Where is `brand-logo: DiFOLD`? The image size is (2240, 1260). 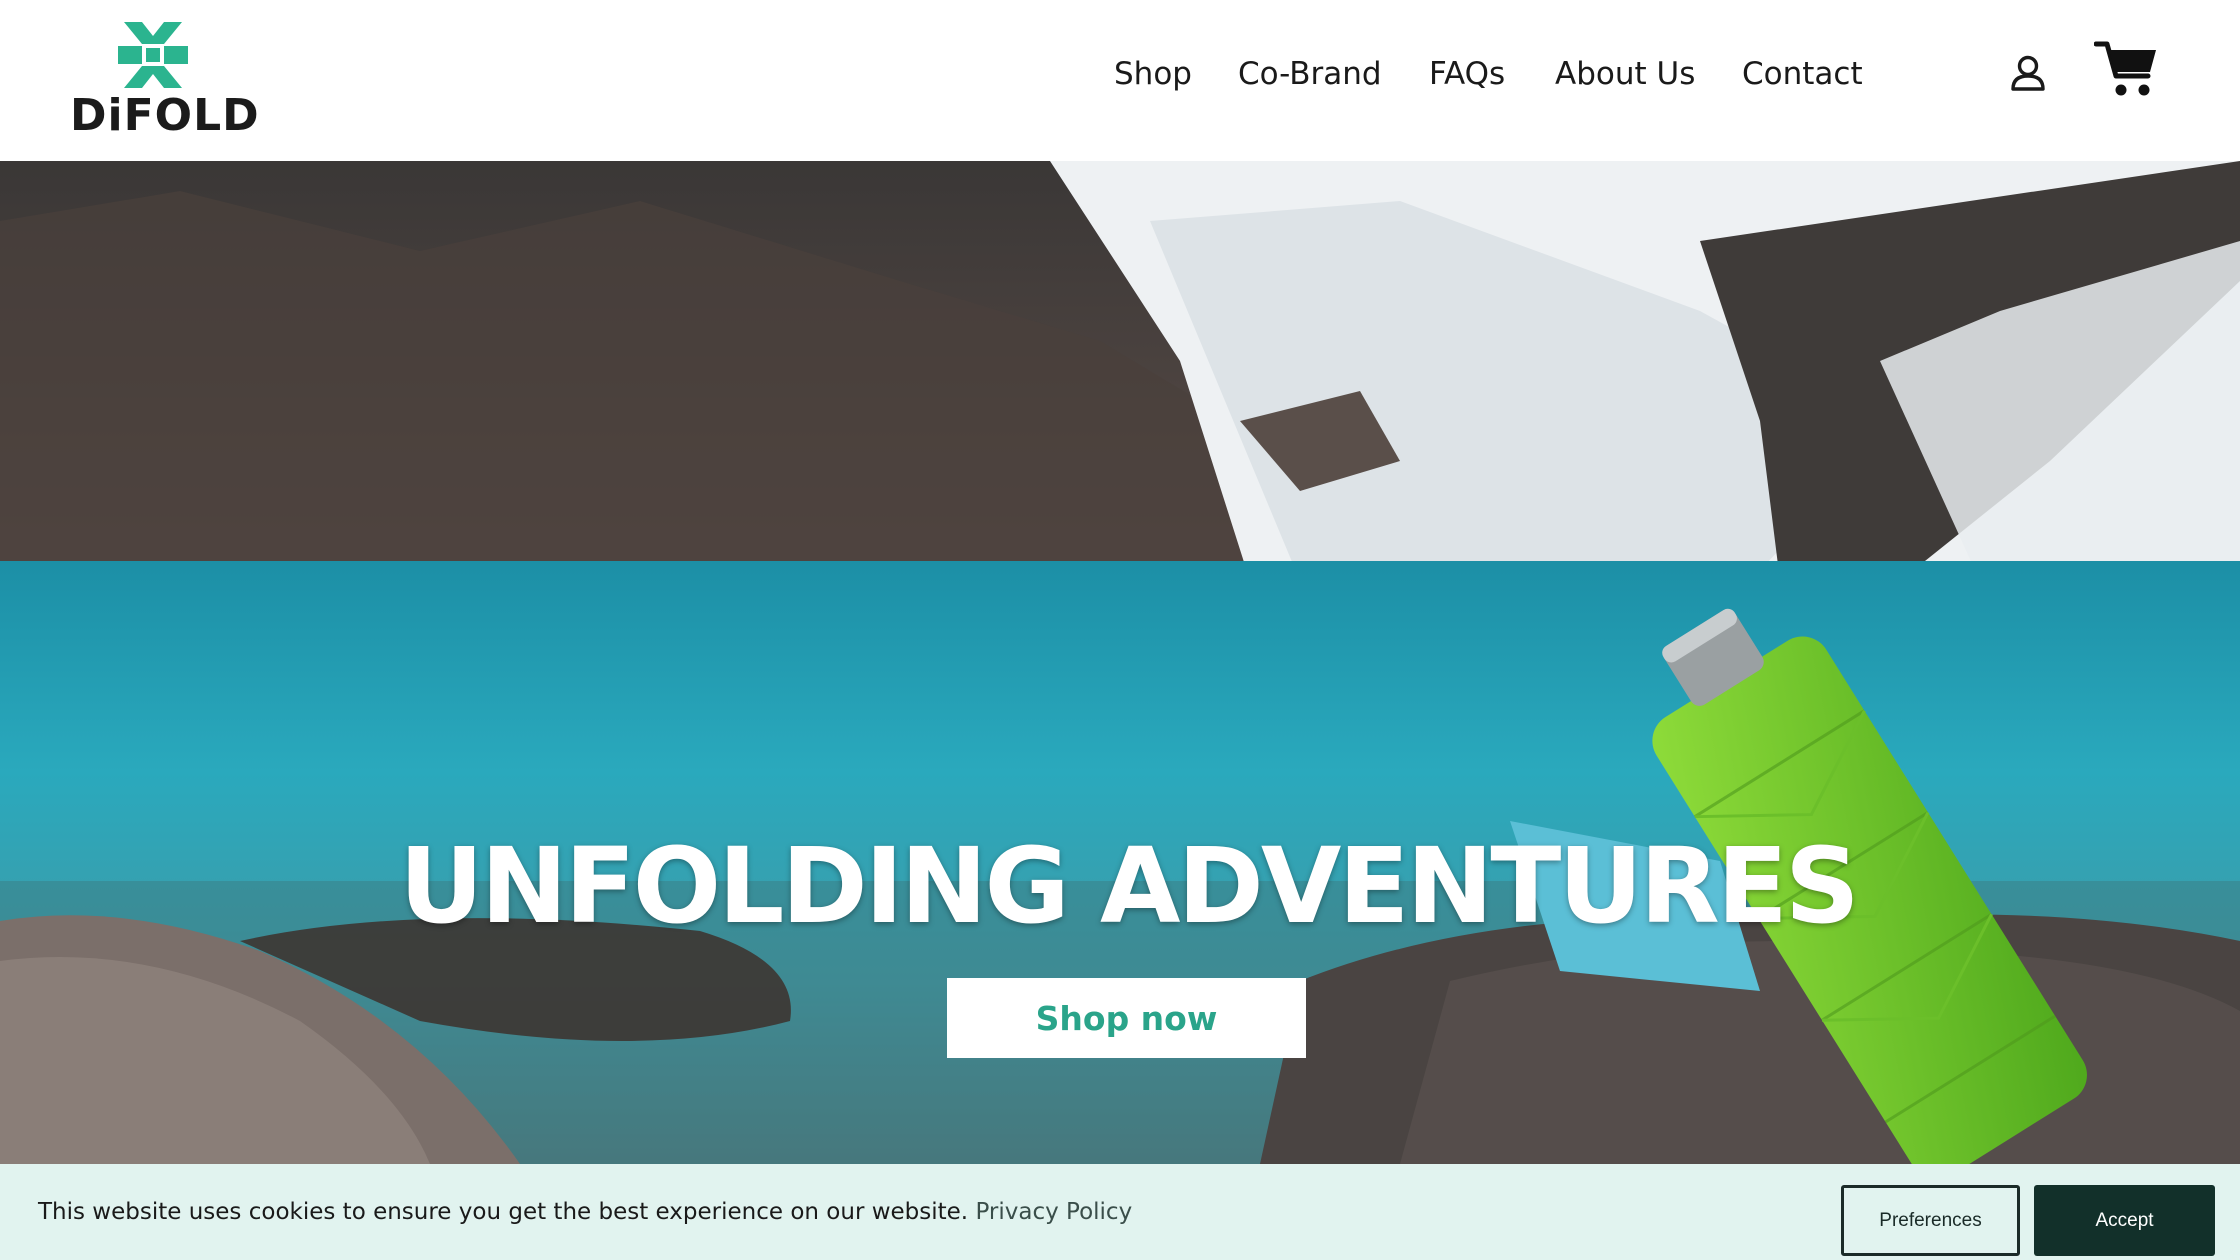
brand-logo: DiFOLD is located at coordinates (165, 81).